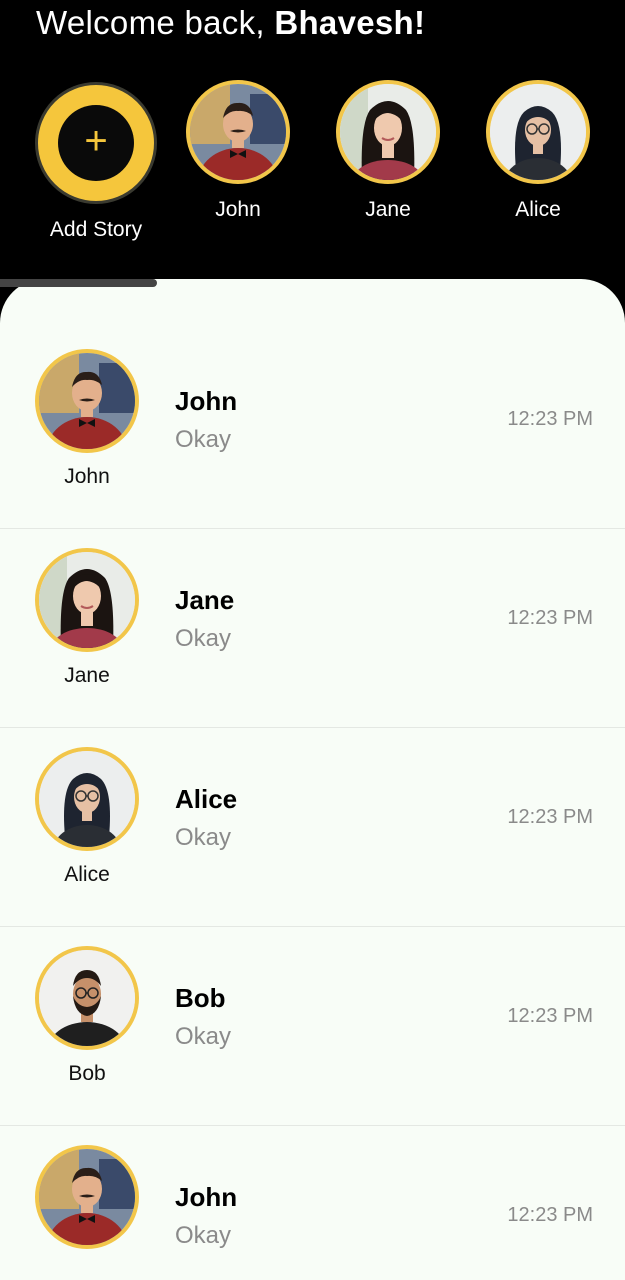 The width and height of the screenshot is (625, 1280). I want to click on add-story-button: + Add Story, so click(96, 162).